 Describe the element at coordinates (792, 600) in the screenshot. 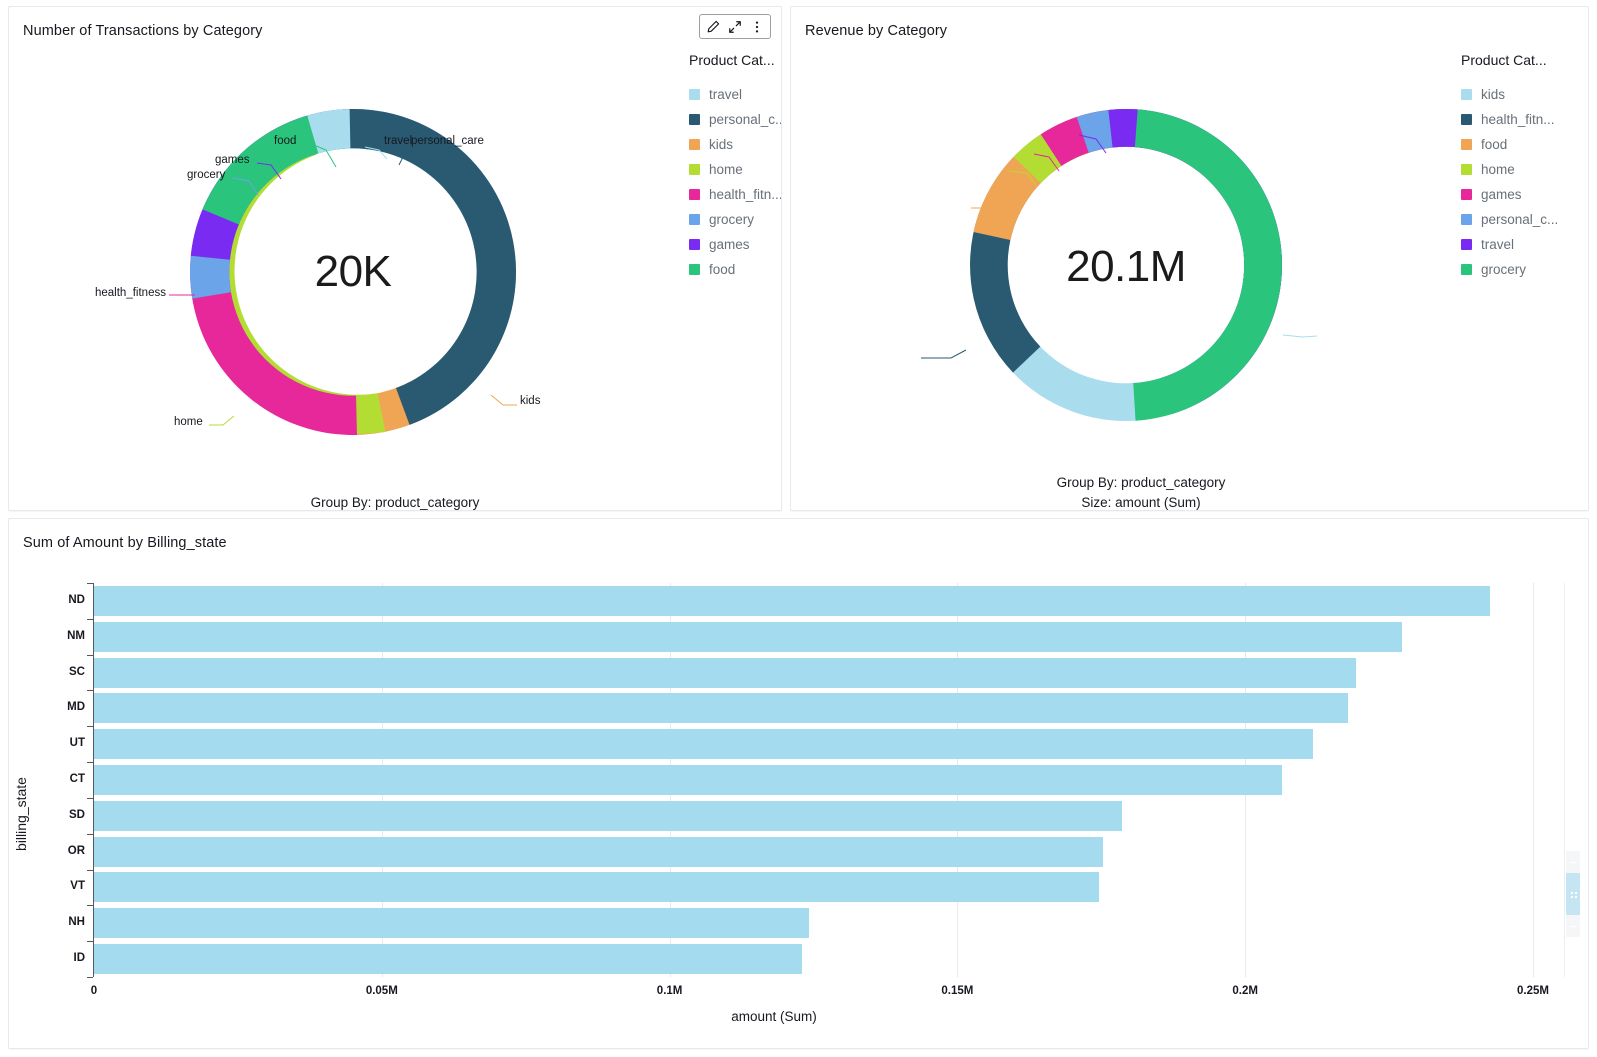

I see `bar-nd` at that location.